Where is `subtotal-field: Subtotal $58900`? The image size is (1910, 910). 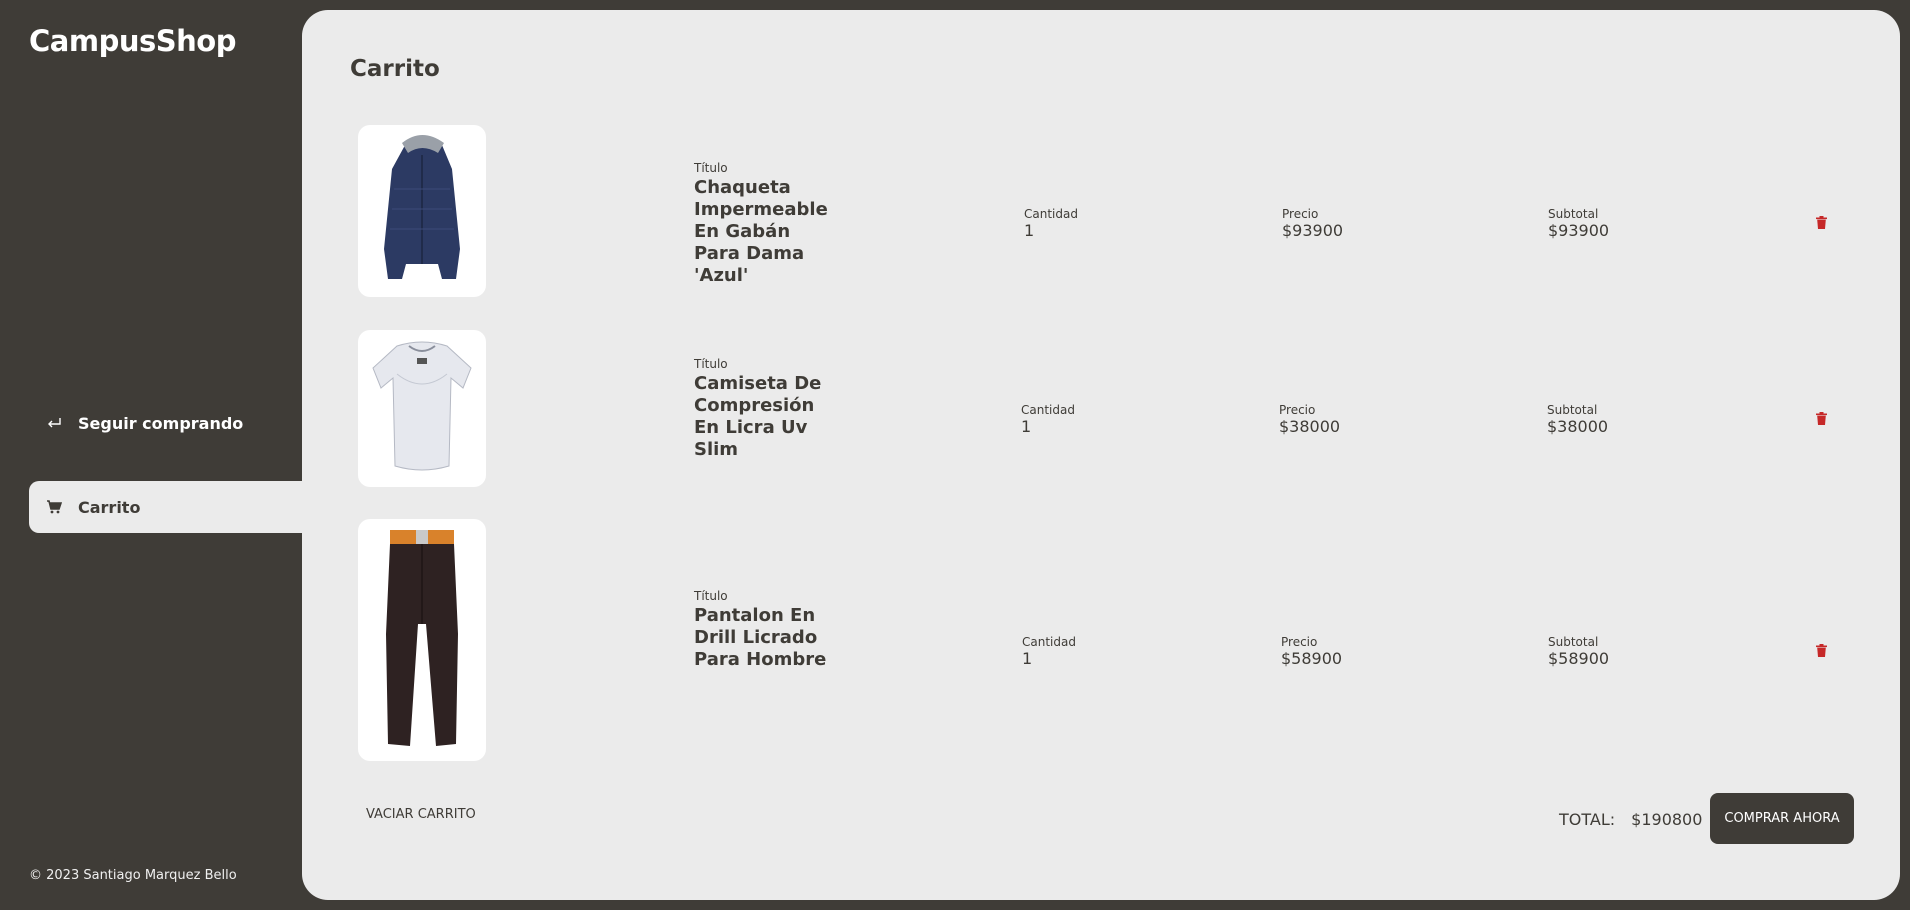
subtotal-field: Subtotal $58900 is located at coordinates (1578, 652).